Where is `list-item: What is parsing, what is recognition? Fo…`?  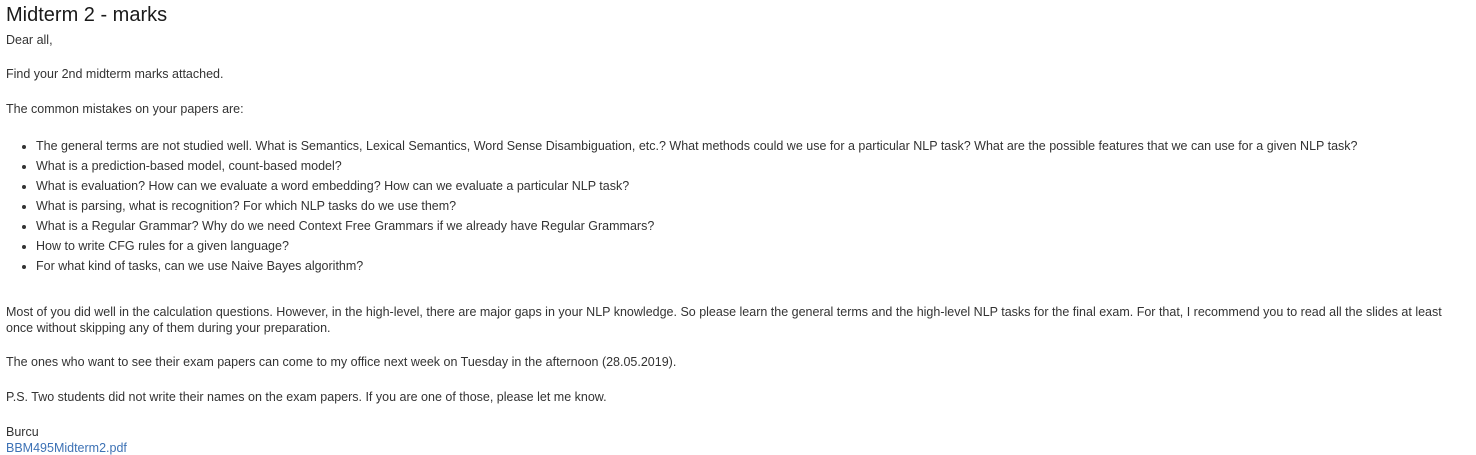
list-item: What is parsing, what is recognition? Fo… is located at coordinates (753, 206).